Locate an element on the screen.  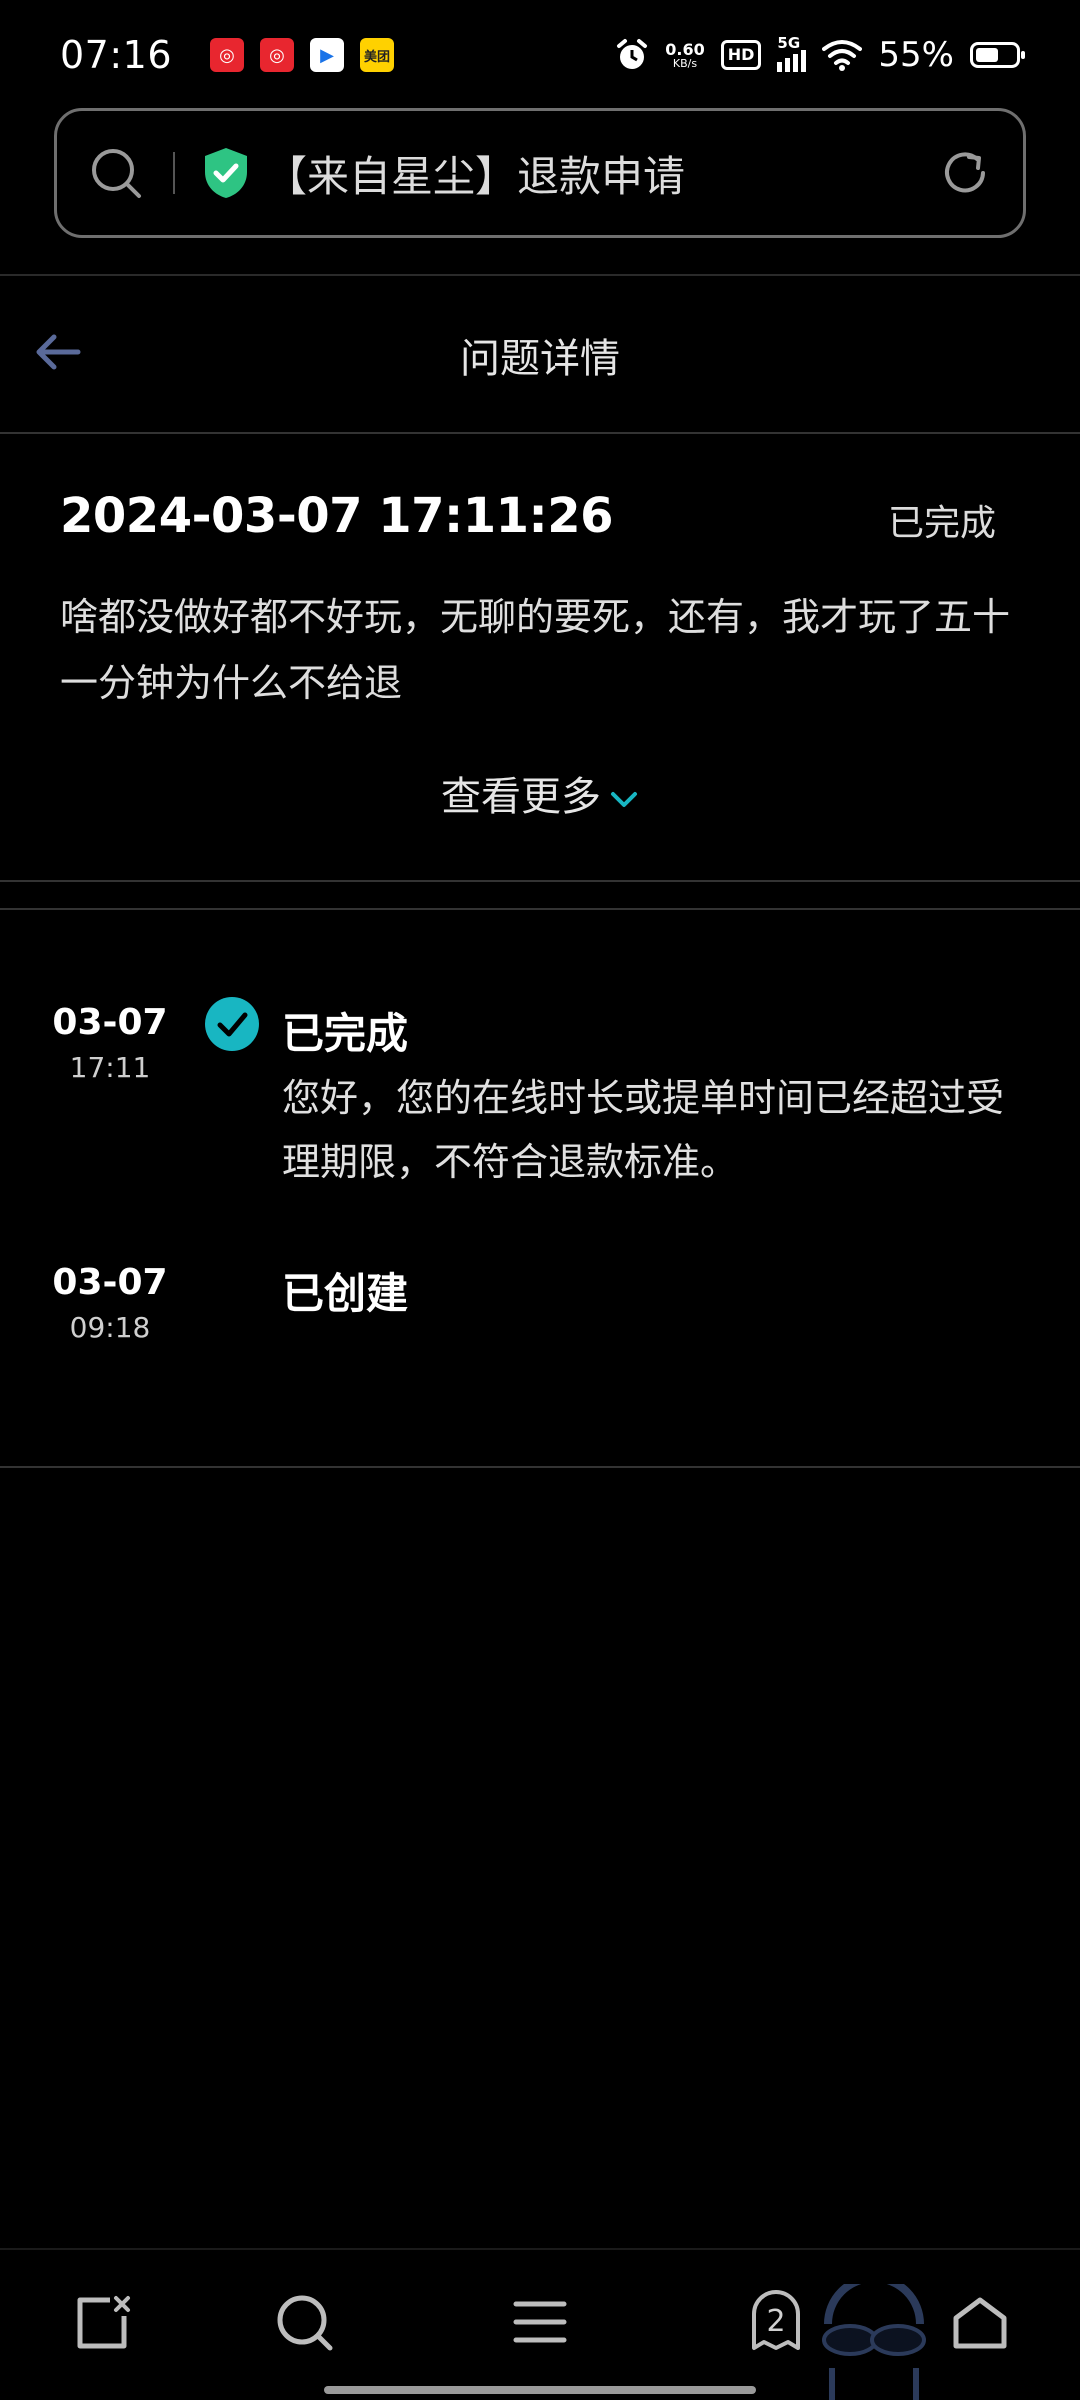
status-right: 0.60 KB/s HD 5G 55% is located at coordinates (820, 54).